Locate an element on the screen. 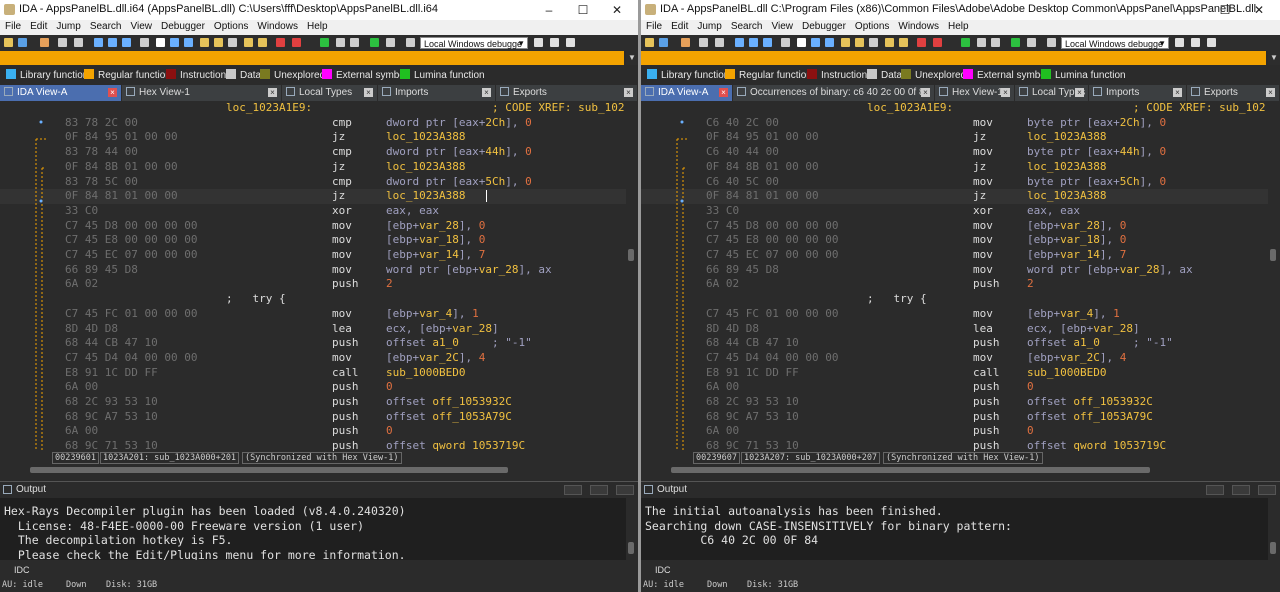 Image resolution: width=1280 pixels, height=592 pixels. close-button: ✕ is located at coordinates (1259, 10).